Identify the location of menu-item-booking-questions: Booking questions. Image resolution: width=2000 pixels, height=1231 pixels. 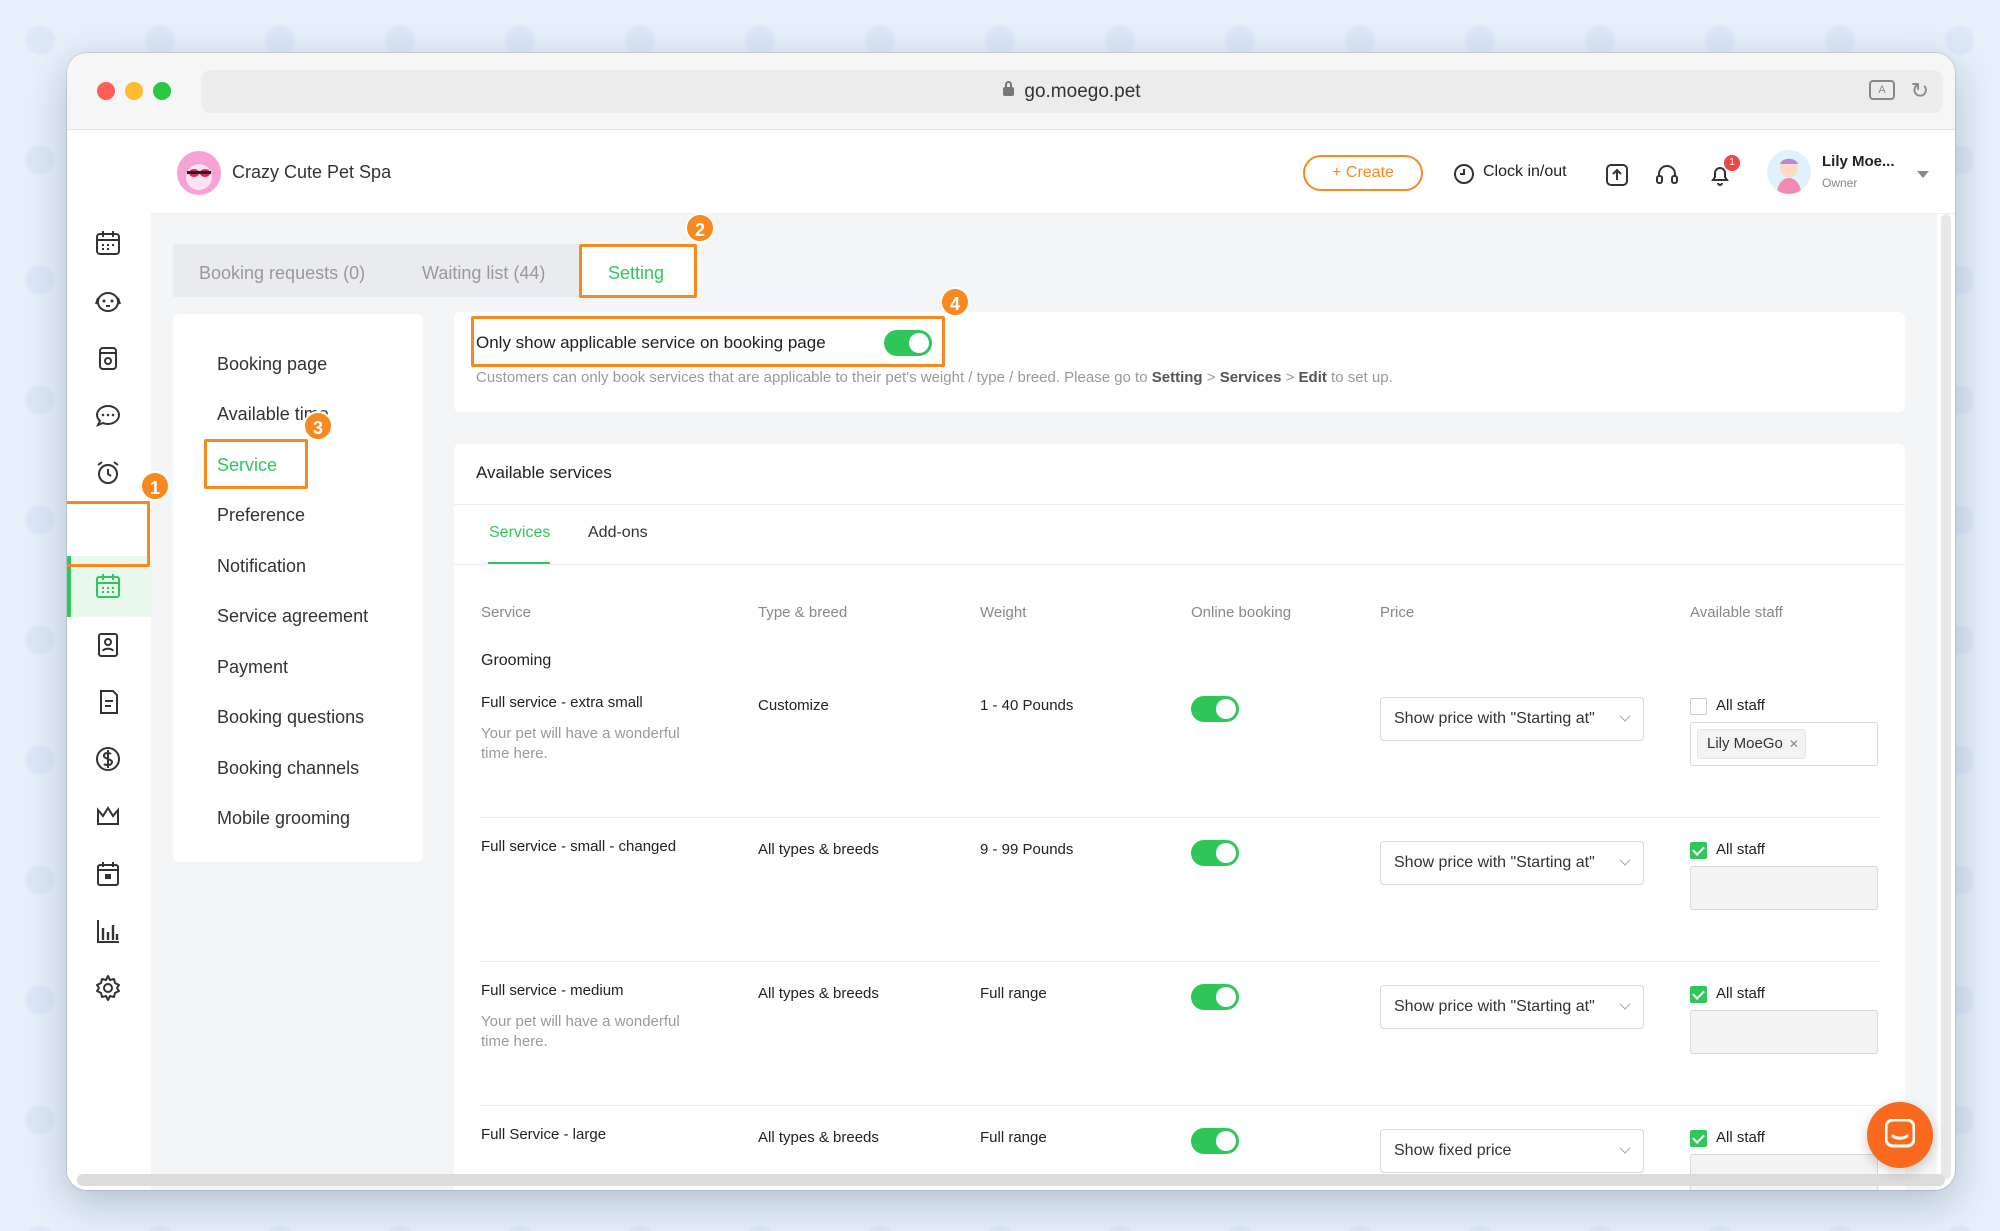
(290, 717).